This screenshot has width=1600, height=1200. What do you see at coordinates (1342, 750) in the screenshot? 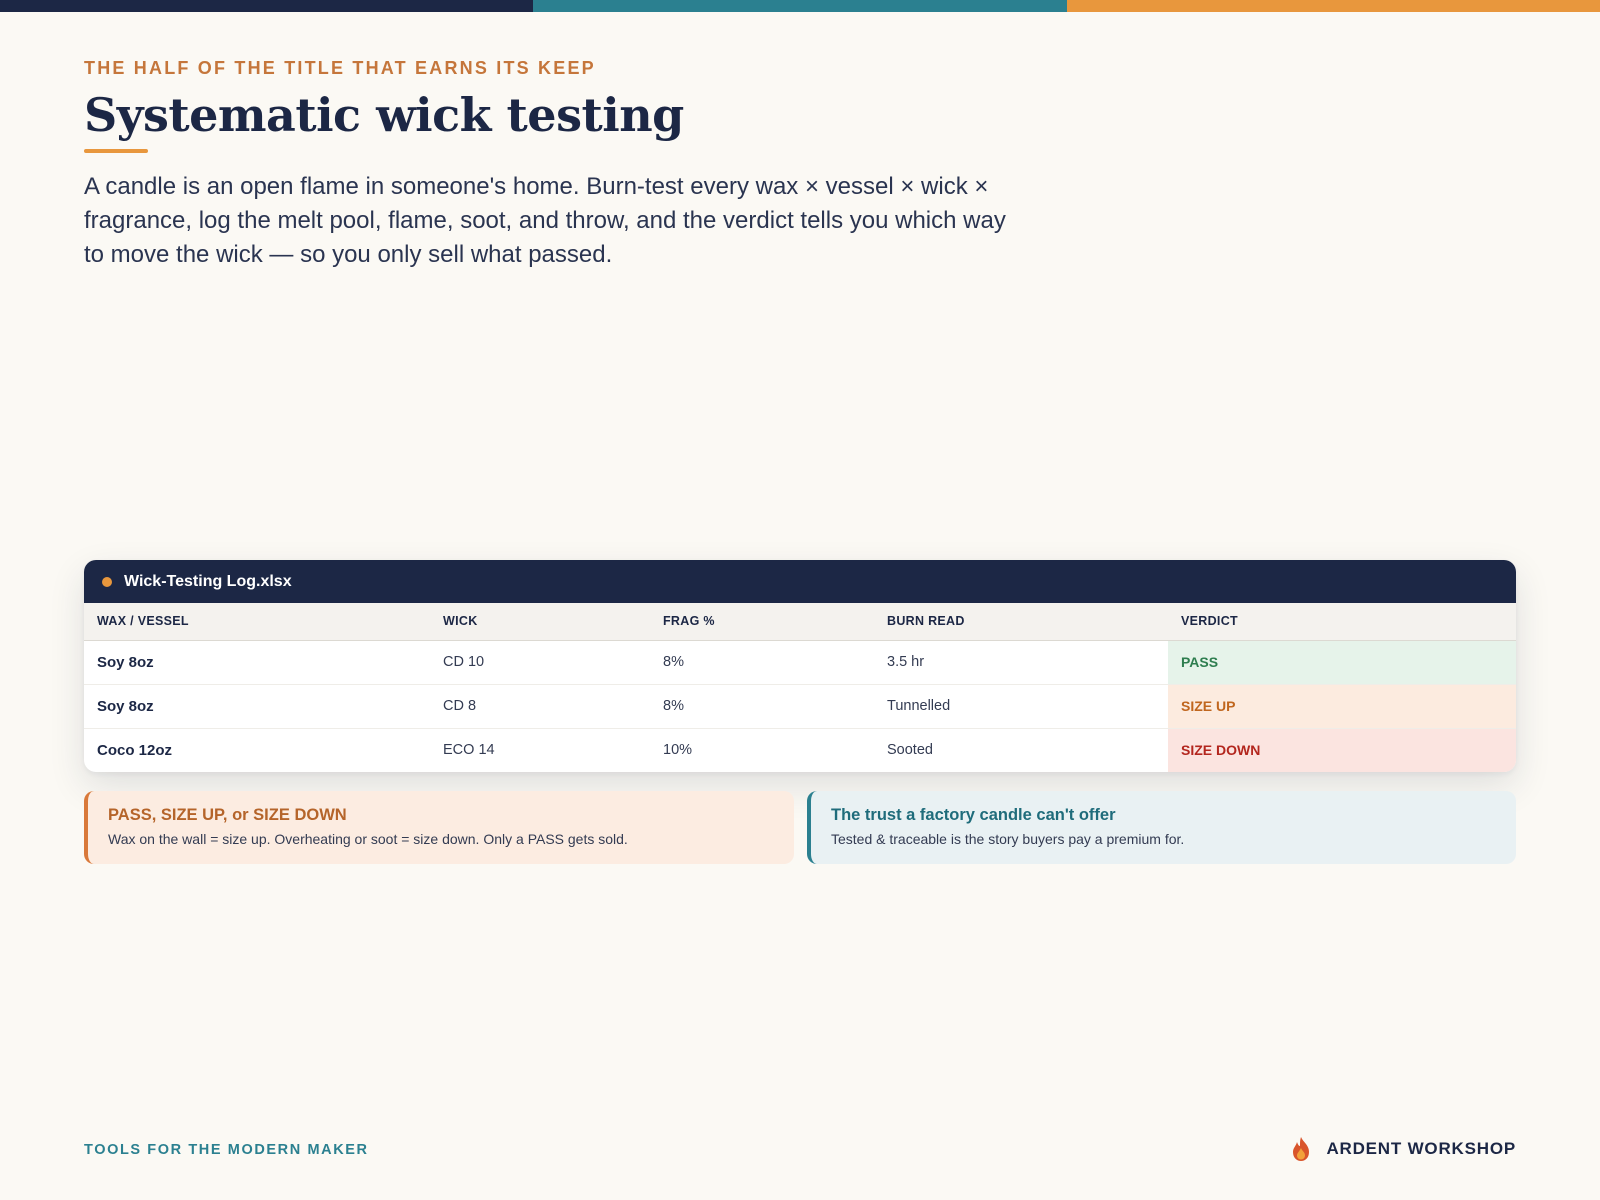
I see `cell-verdict: SIZE DOWN` at bounding box center [1342, 750].